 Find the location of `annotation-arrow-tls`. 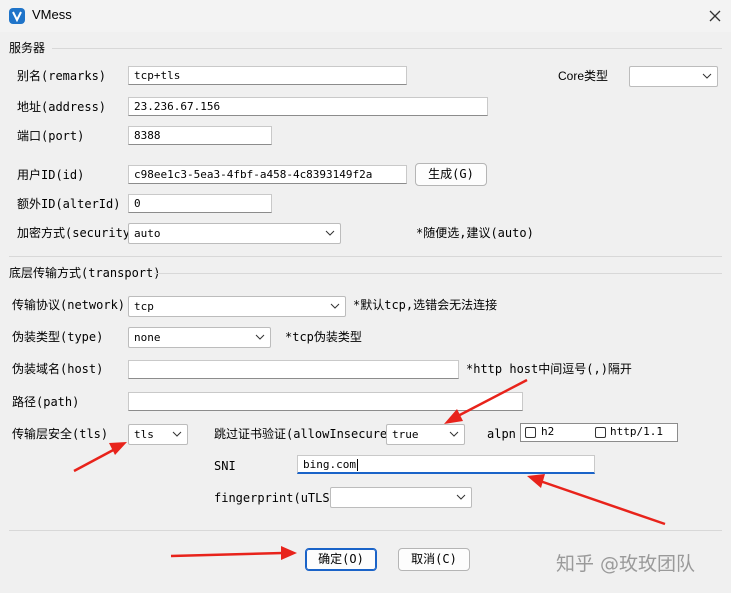

annotation-arrow-tls is located at coordinates (100, 457).